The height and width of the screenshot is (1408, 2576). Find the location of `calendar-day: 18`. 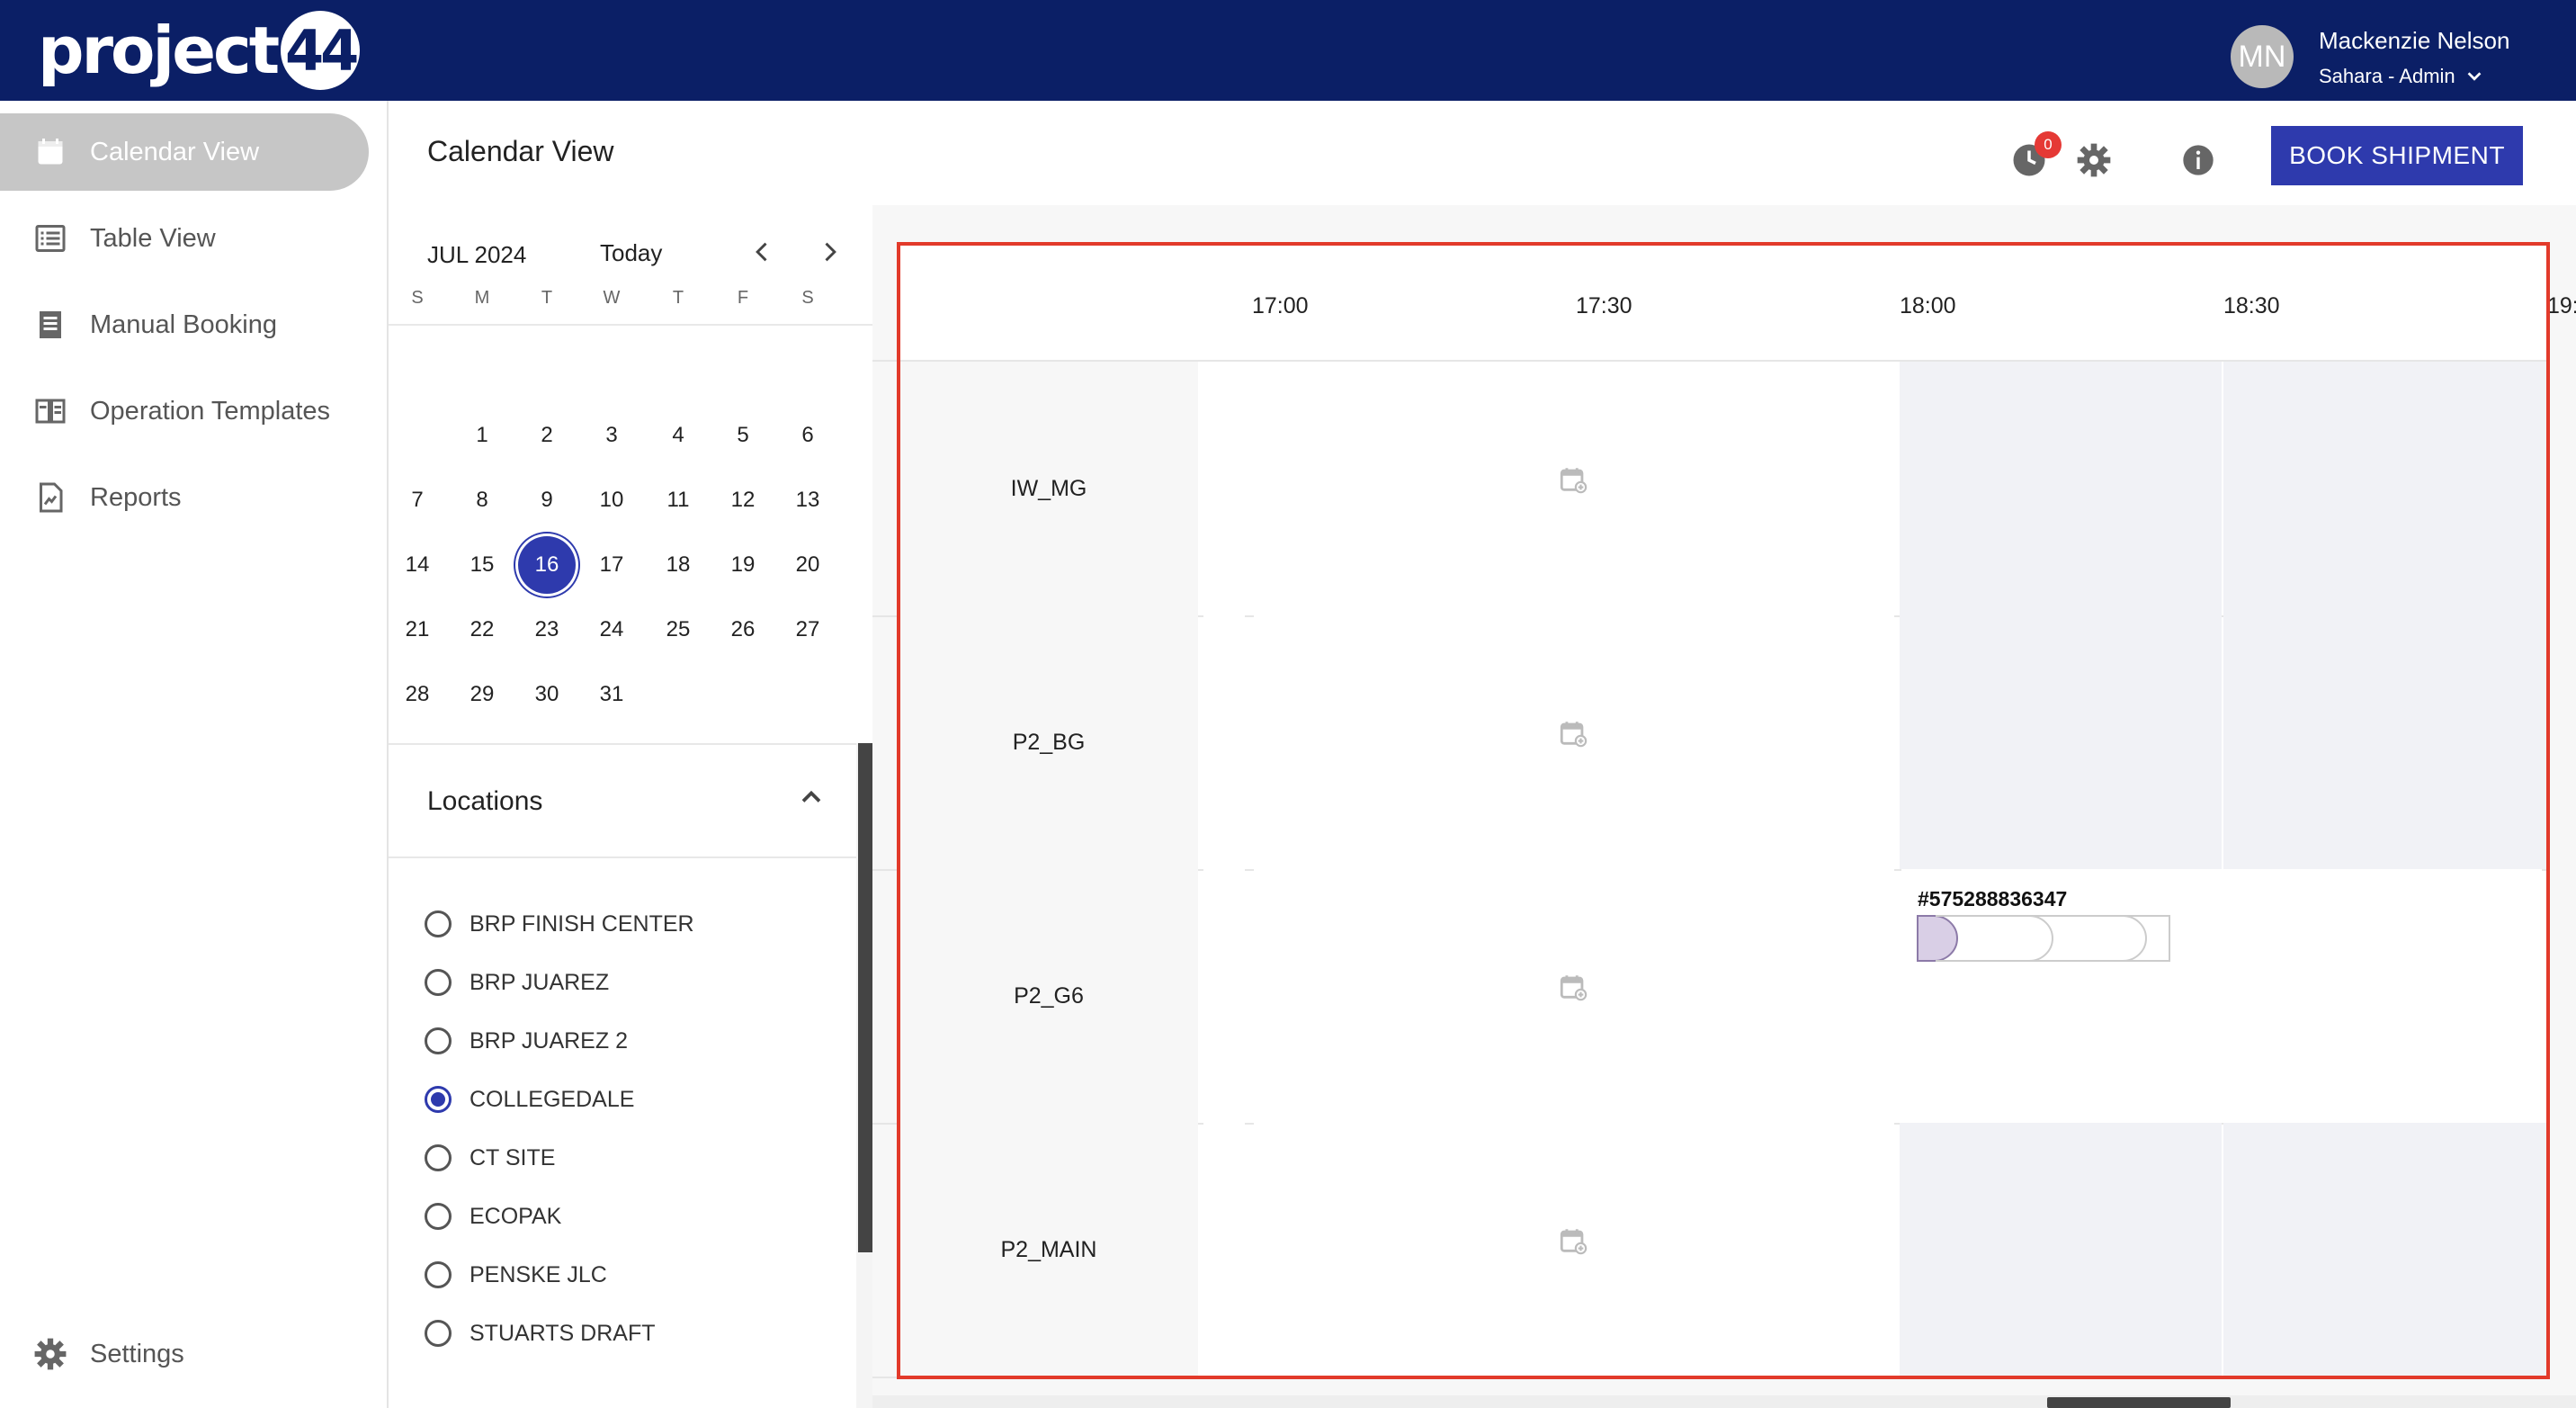

calendar-day: 18 is located at coordinates (678, 565).